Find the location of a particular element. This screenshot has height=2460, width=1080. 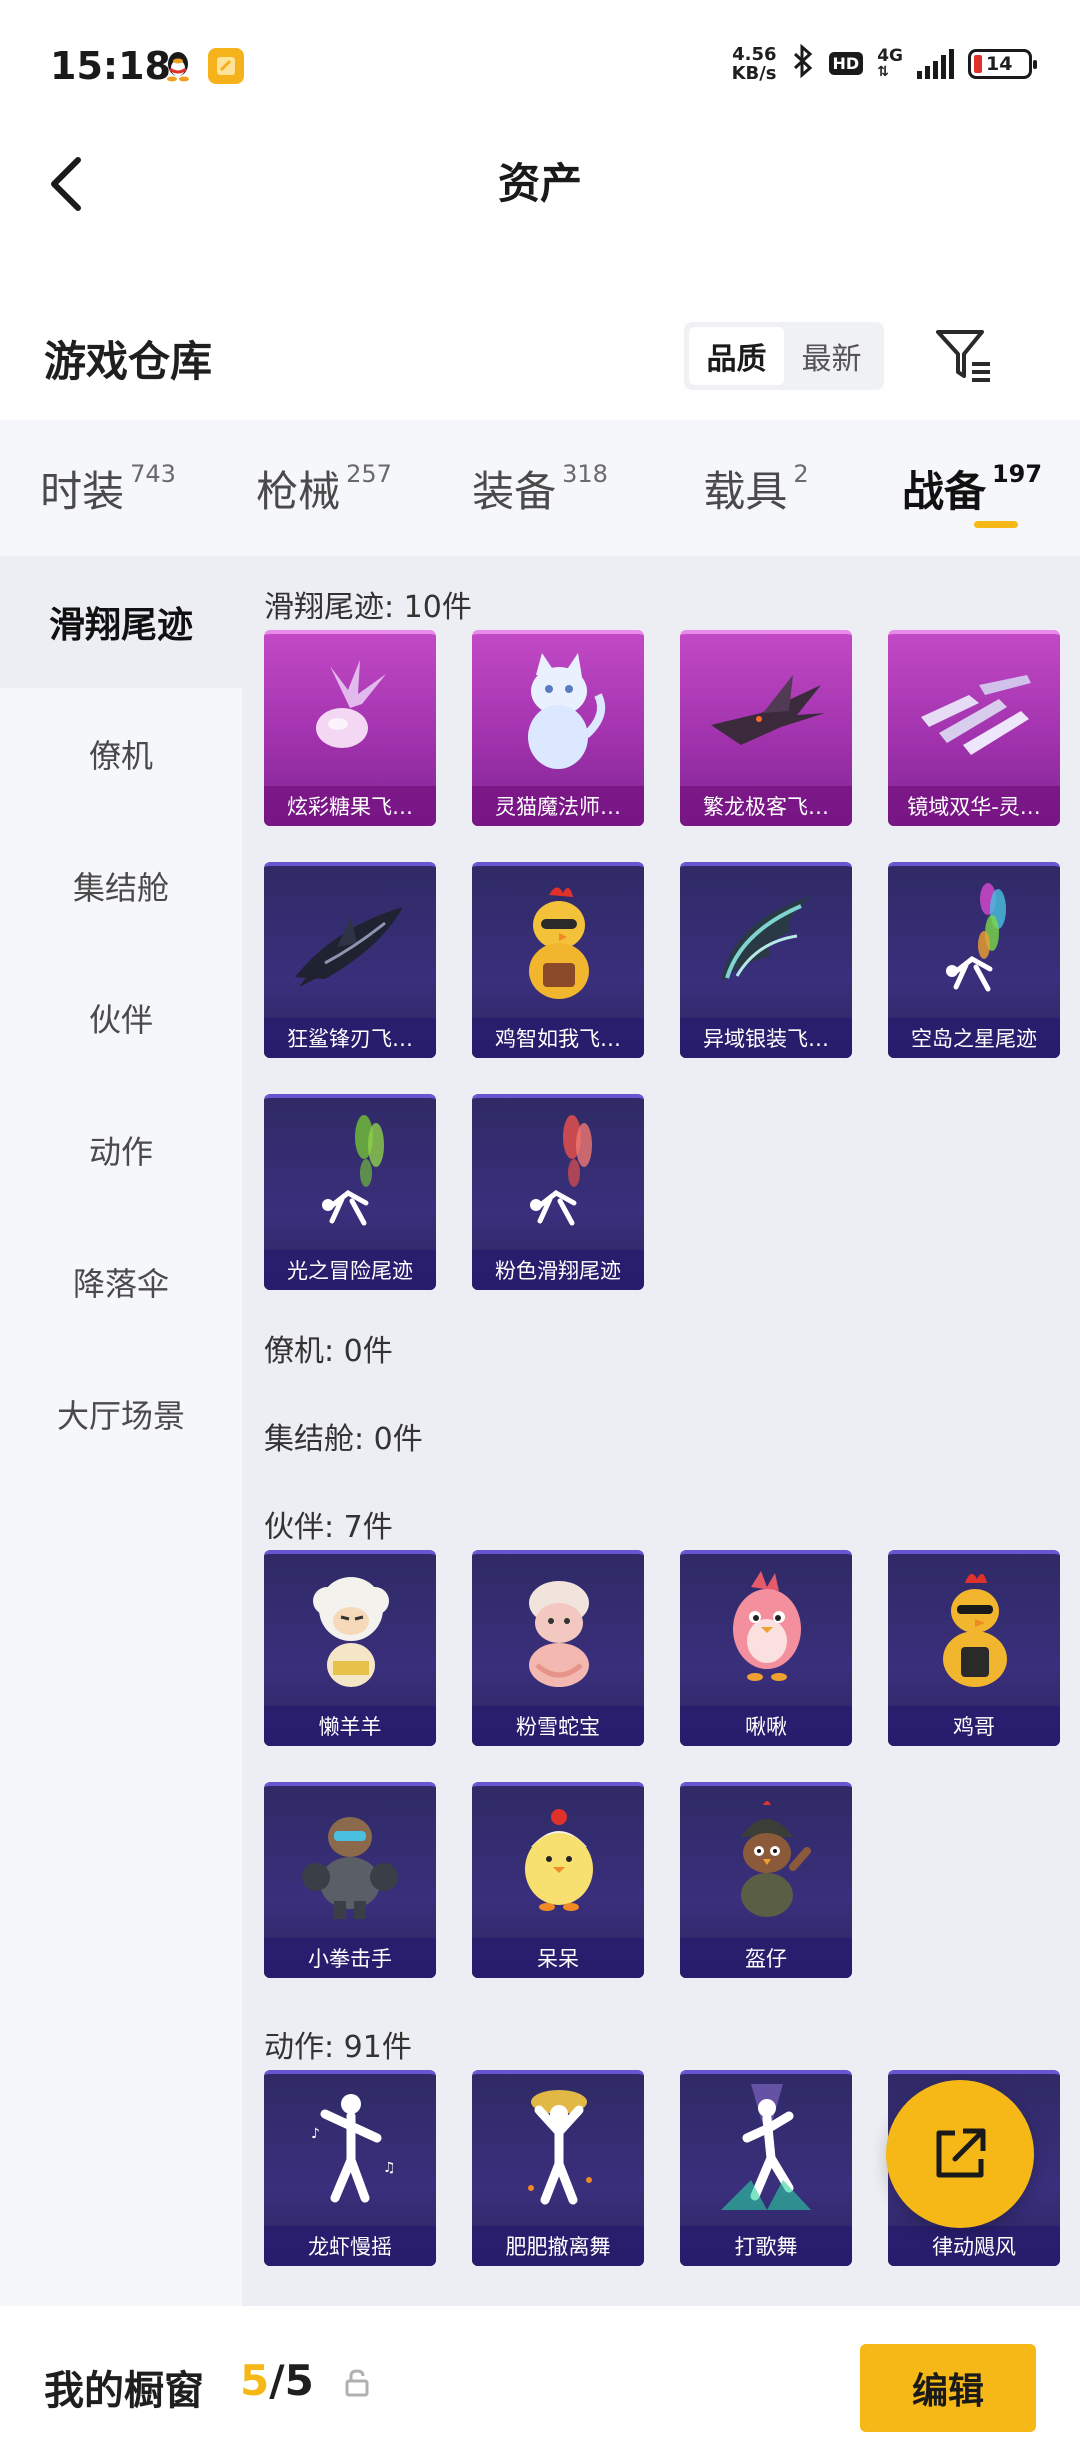

item-card: 盔仔 is located at coordinates (766, 1880).